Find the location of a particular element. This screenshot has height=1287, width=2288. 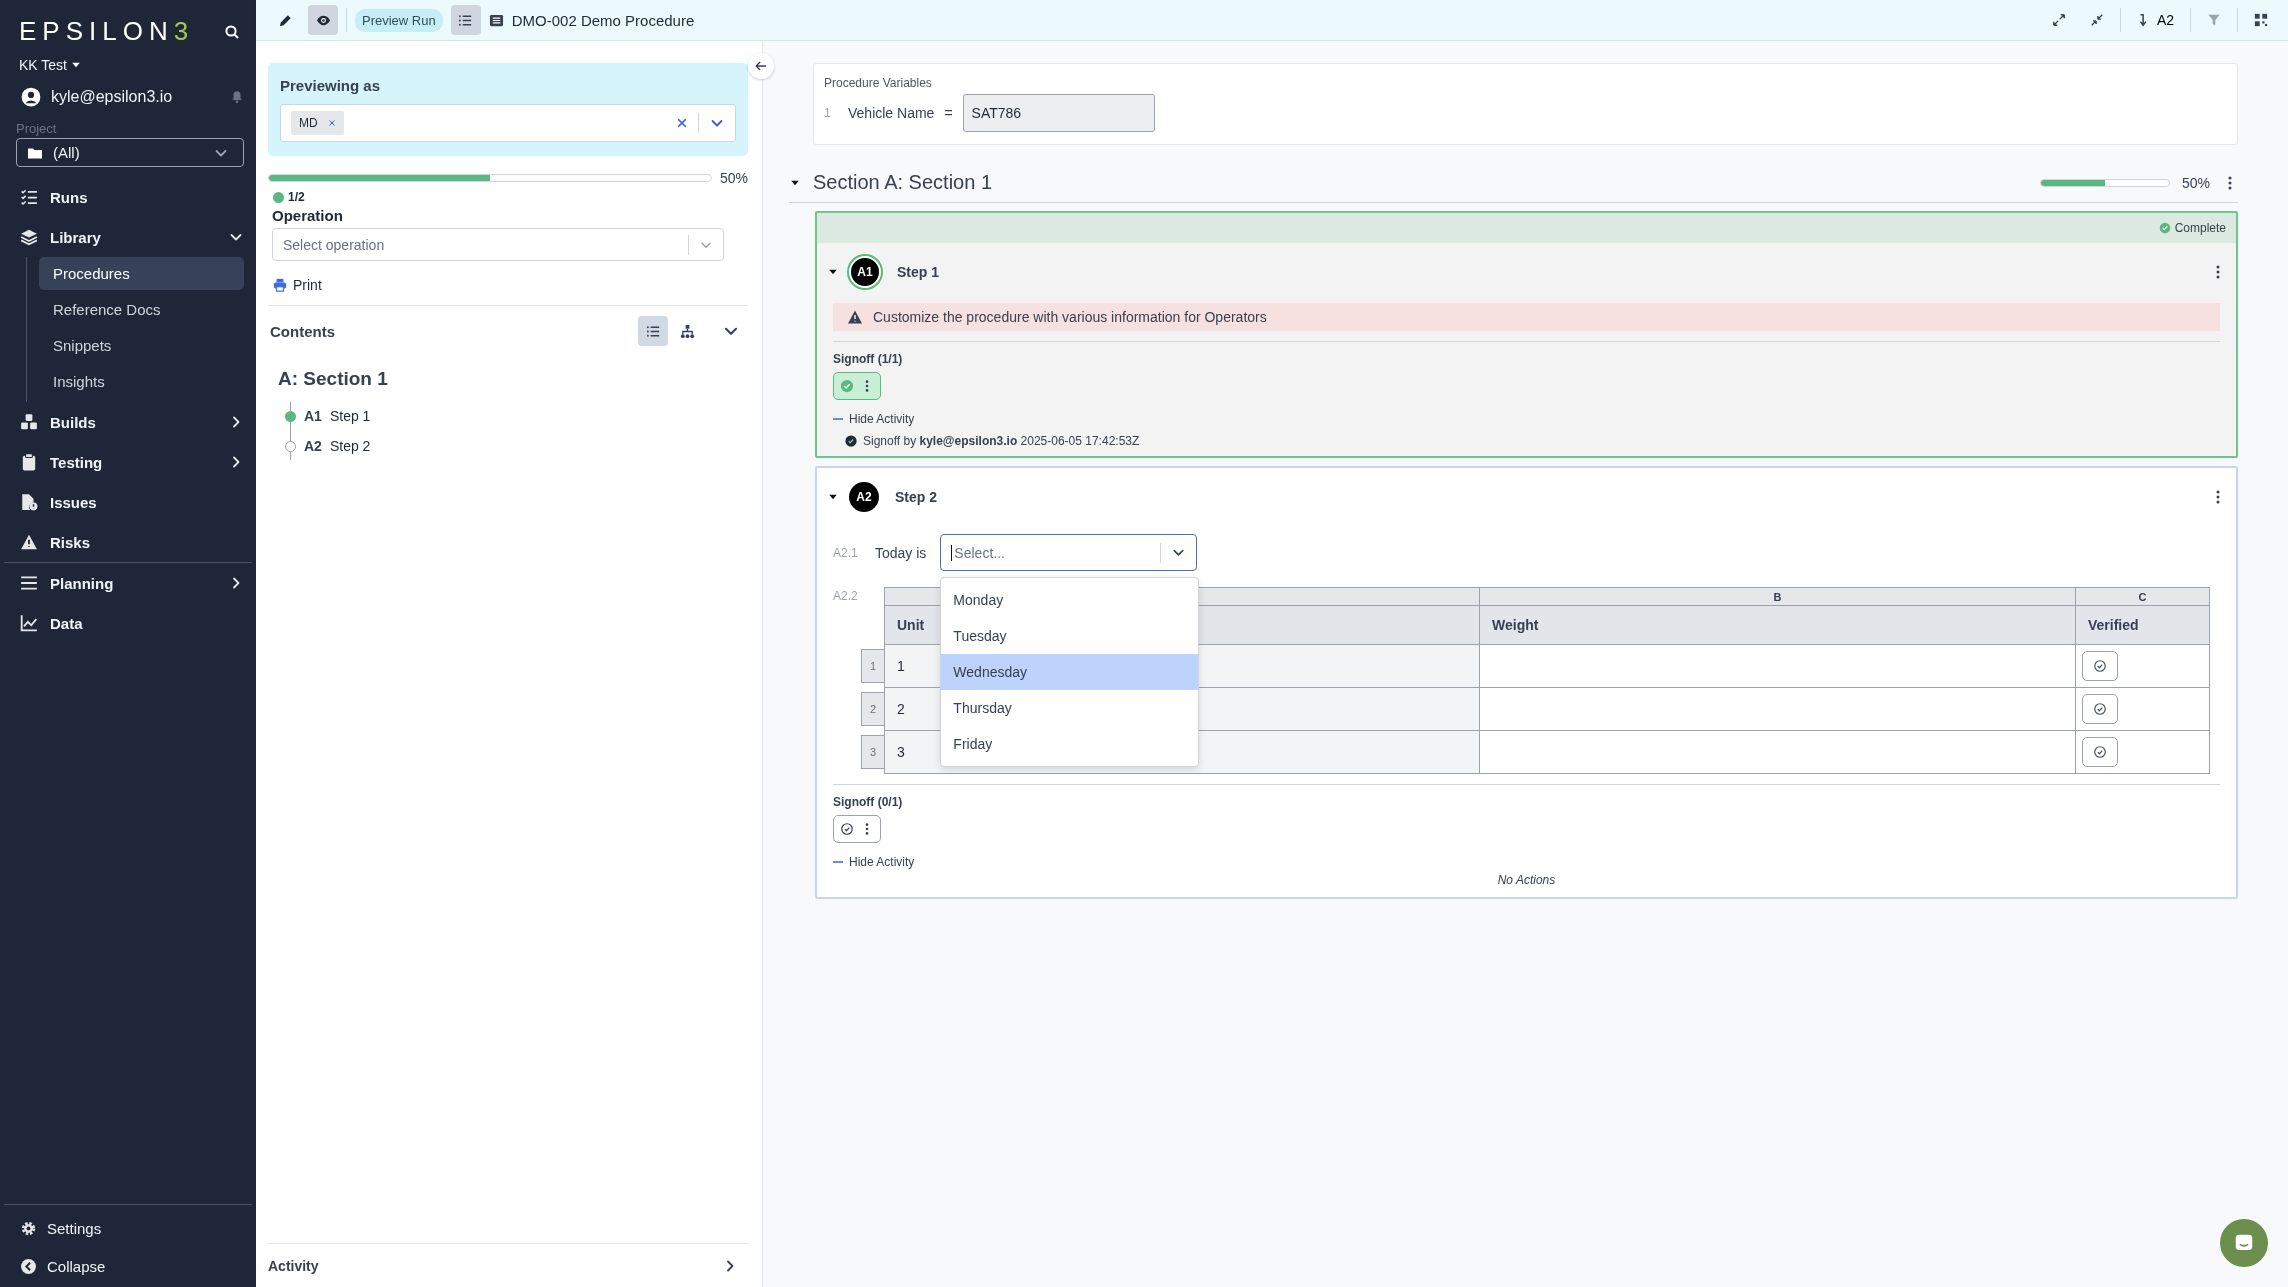

collapse-panel-button is located at coordinates (761, 66).